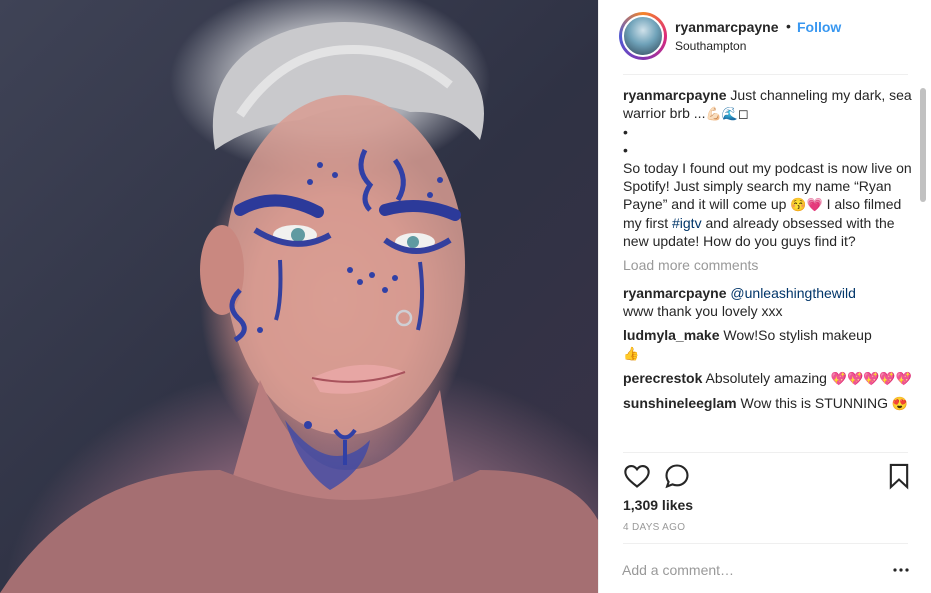  What do you see at coordinates (814, 403) in the screenshot?
I see `comment-text: Wow this is STUNNING` at bounding box center [814, 403].